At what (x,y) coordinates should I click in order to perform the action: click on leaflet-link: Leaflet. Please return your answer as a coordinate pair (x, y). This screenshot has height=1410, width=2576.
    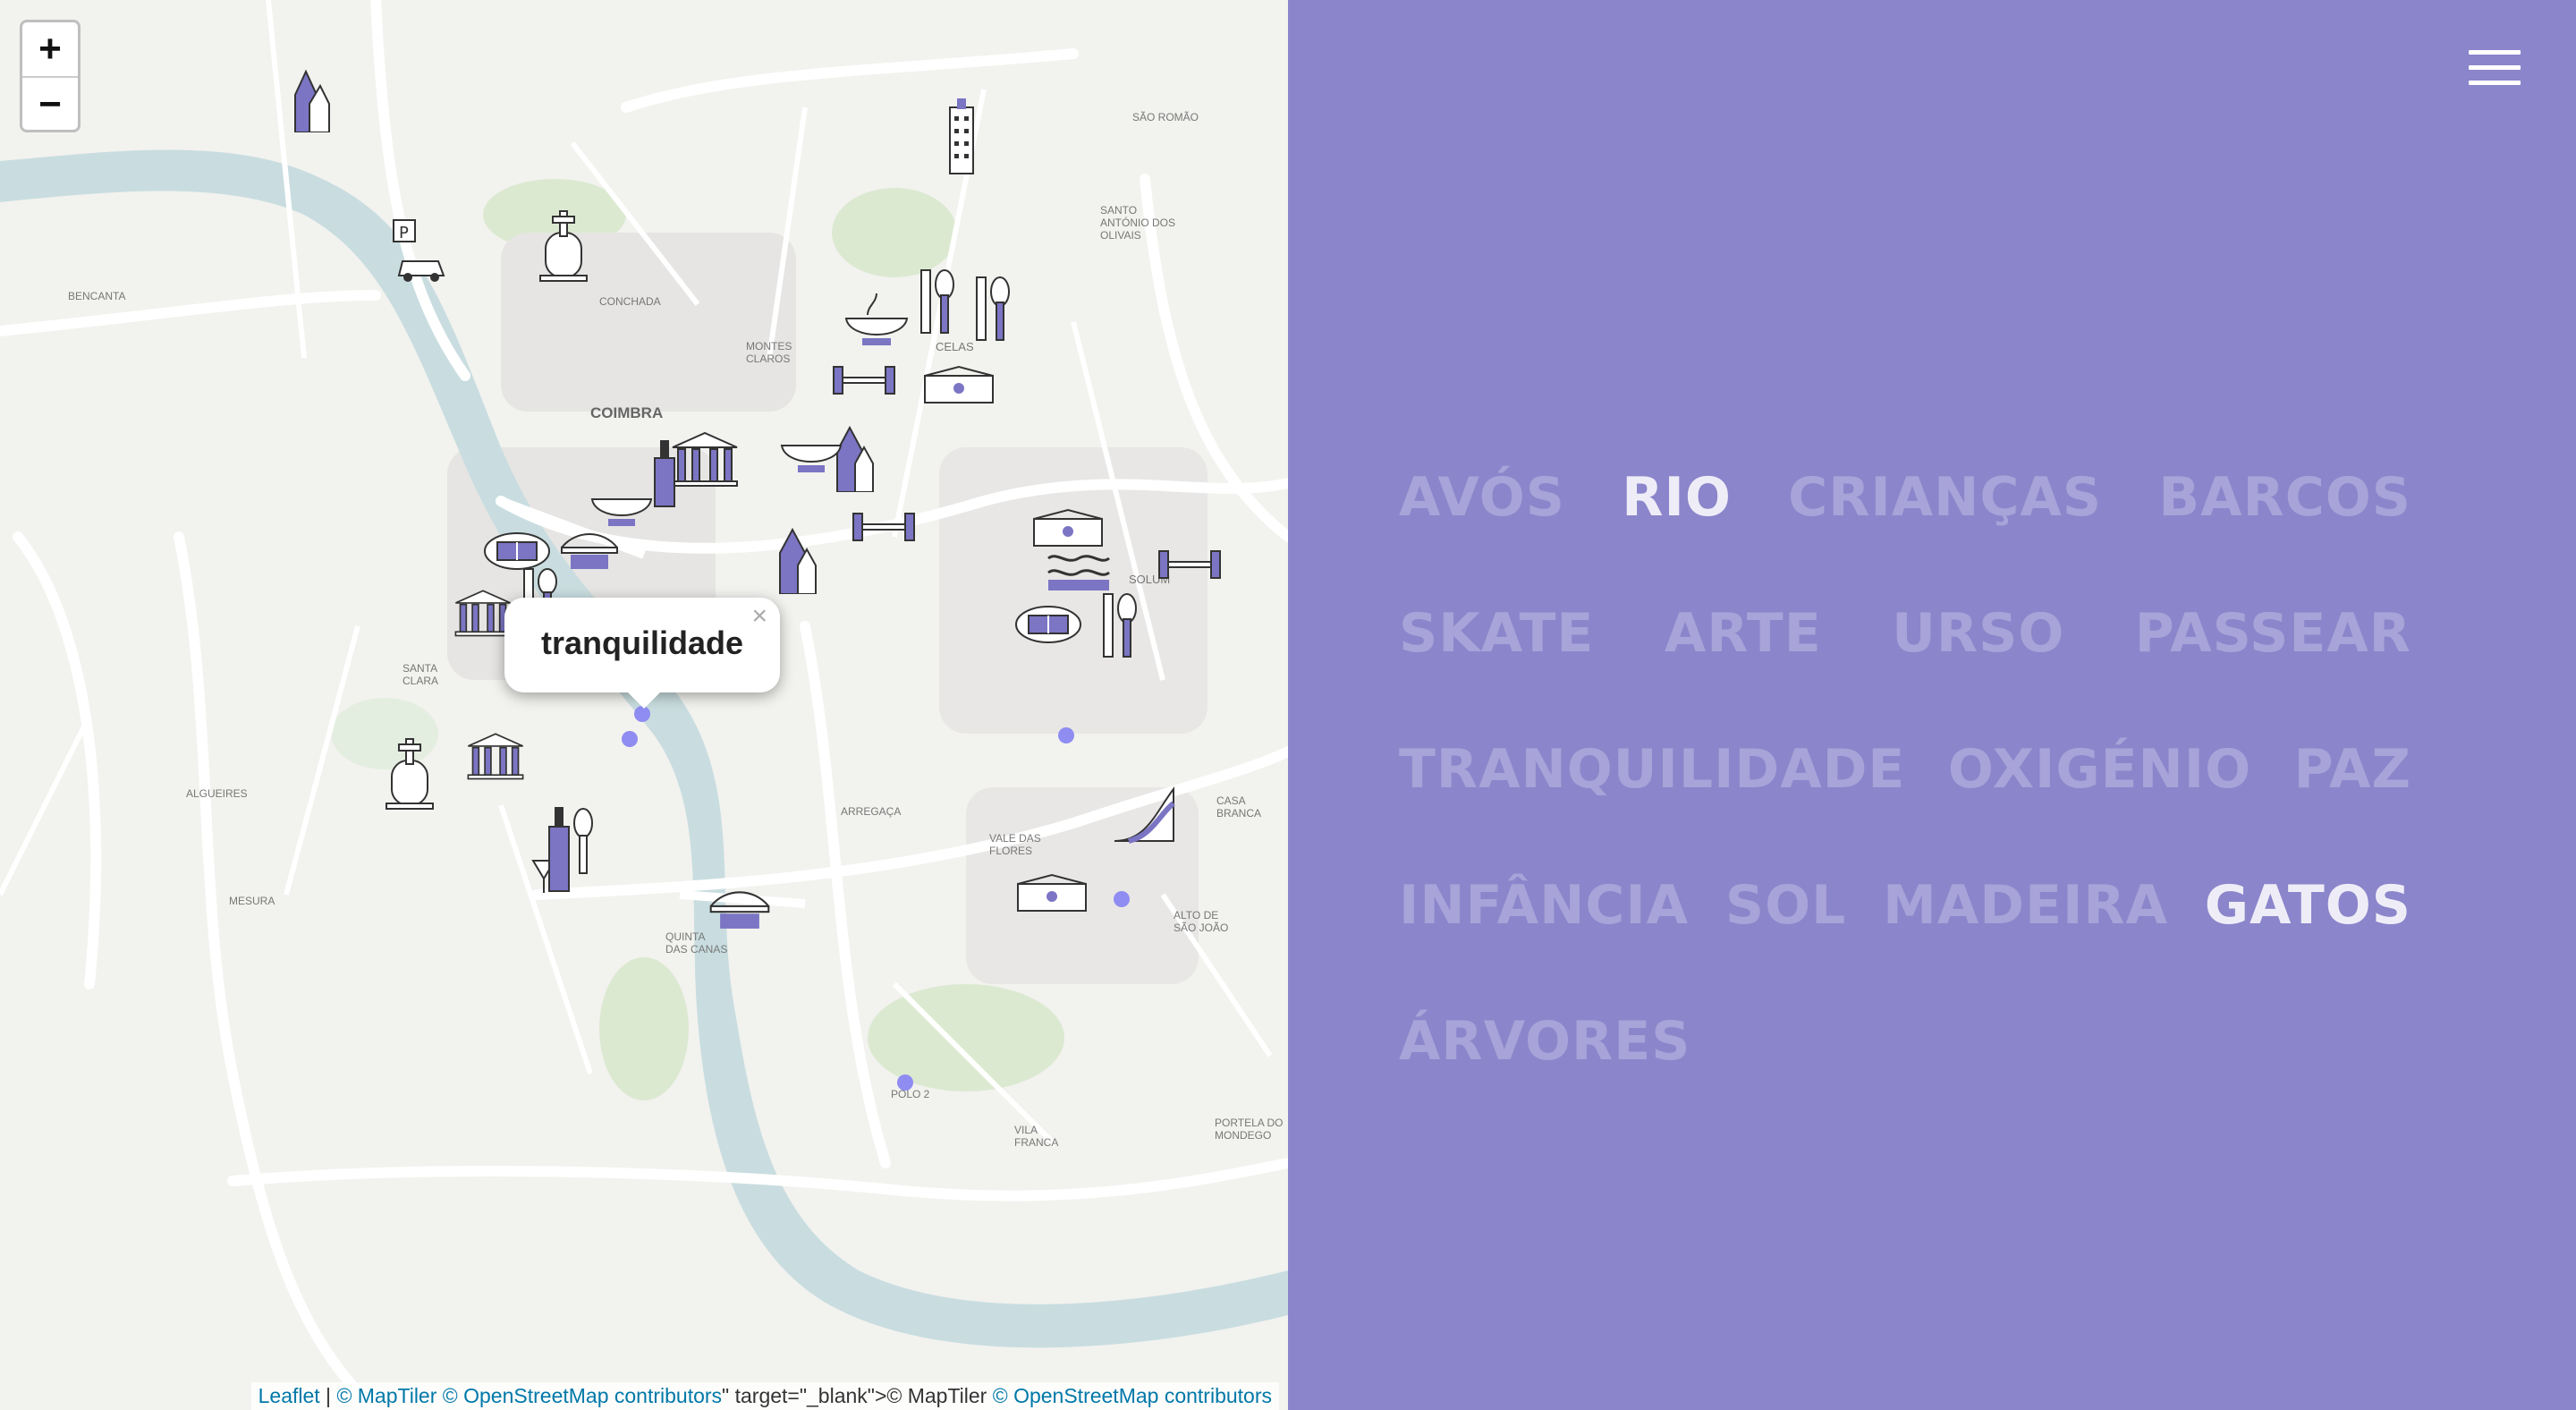
    Looking at the image, I should click on (289, 1396).